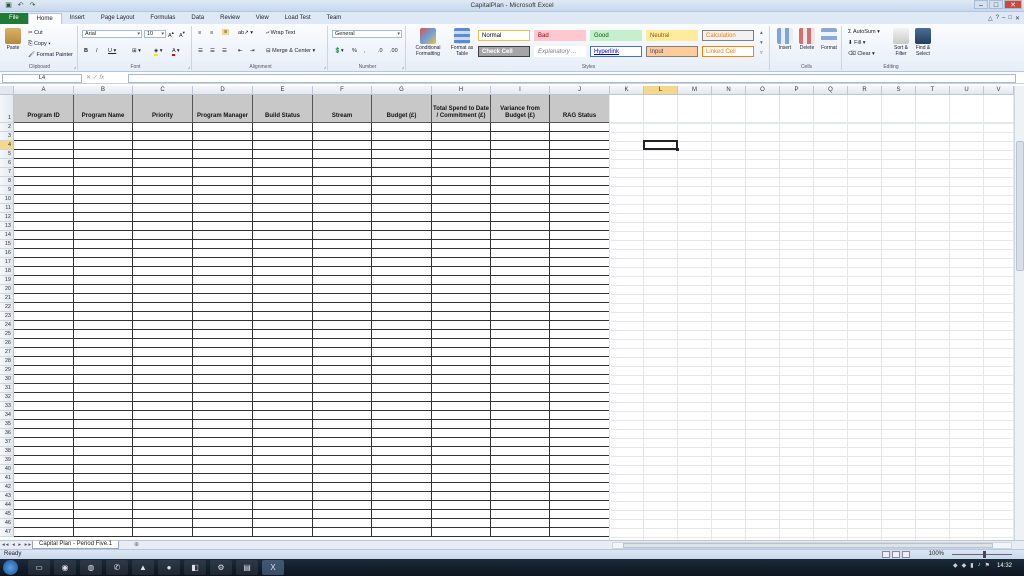 This screenshot has width=1024, height=576. Describe the element at coordinates (44, 90) in the screenshot. I see `column-header-a: A` at that location.